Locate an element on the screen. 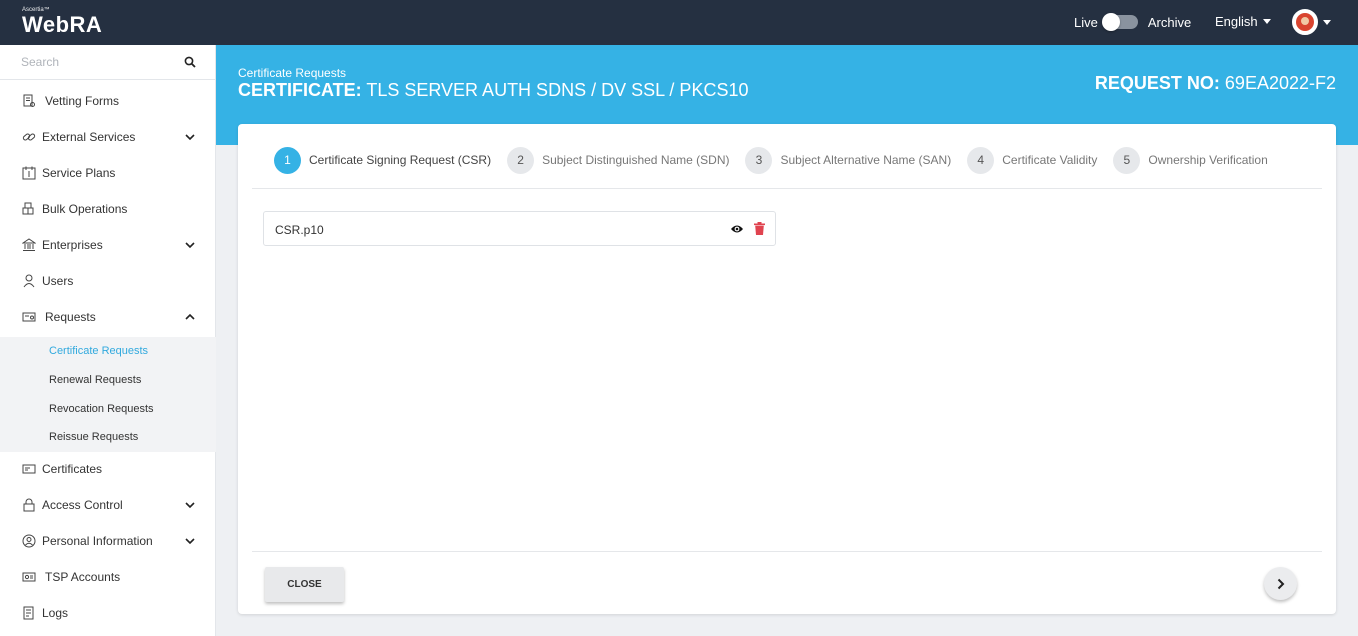 This screenshot has height=636, width=1358. logo: Ascertia™ WebRA is located at coordinates (62, 22).